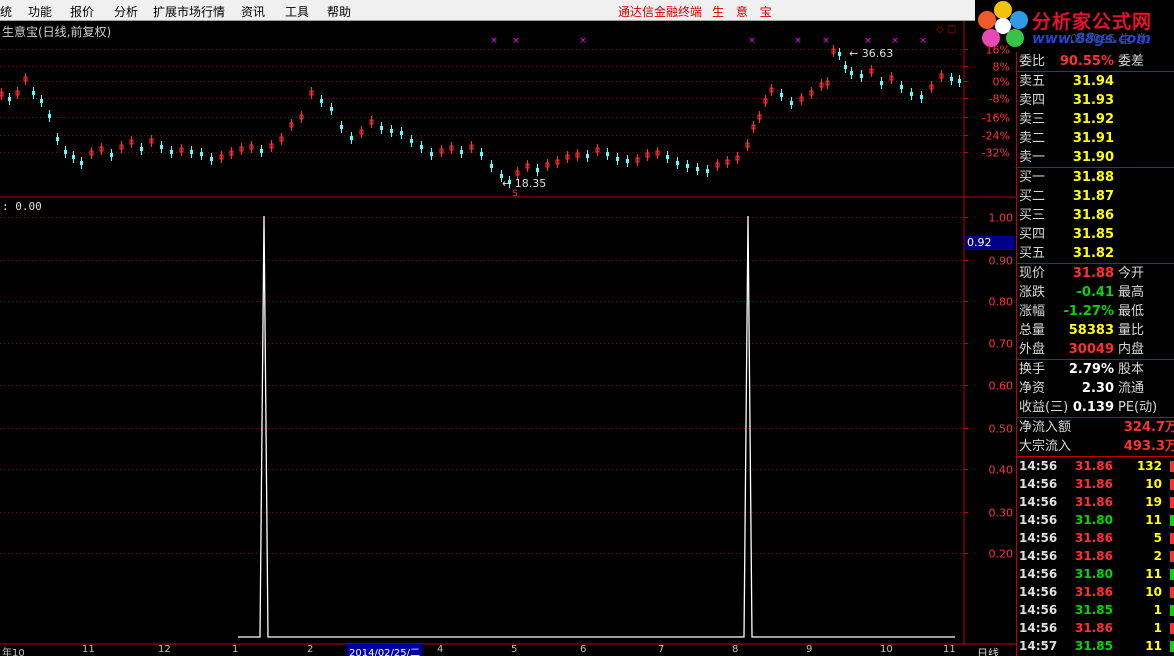 The image size is (1174, 656). What do you see at coordinates (1148, 446) in the screenshot?
I see `flow-value: 493.3万` at bounding box center [1148, 446].